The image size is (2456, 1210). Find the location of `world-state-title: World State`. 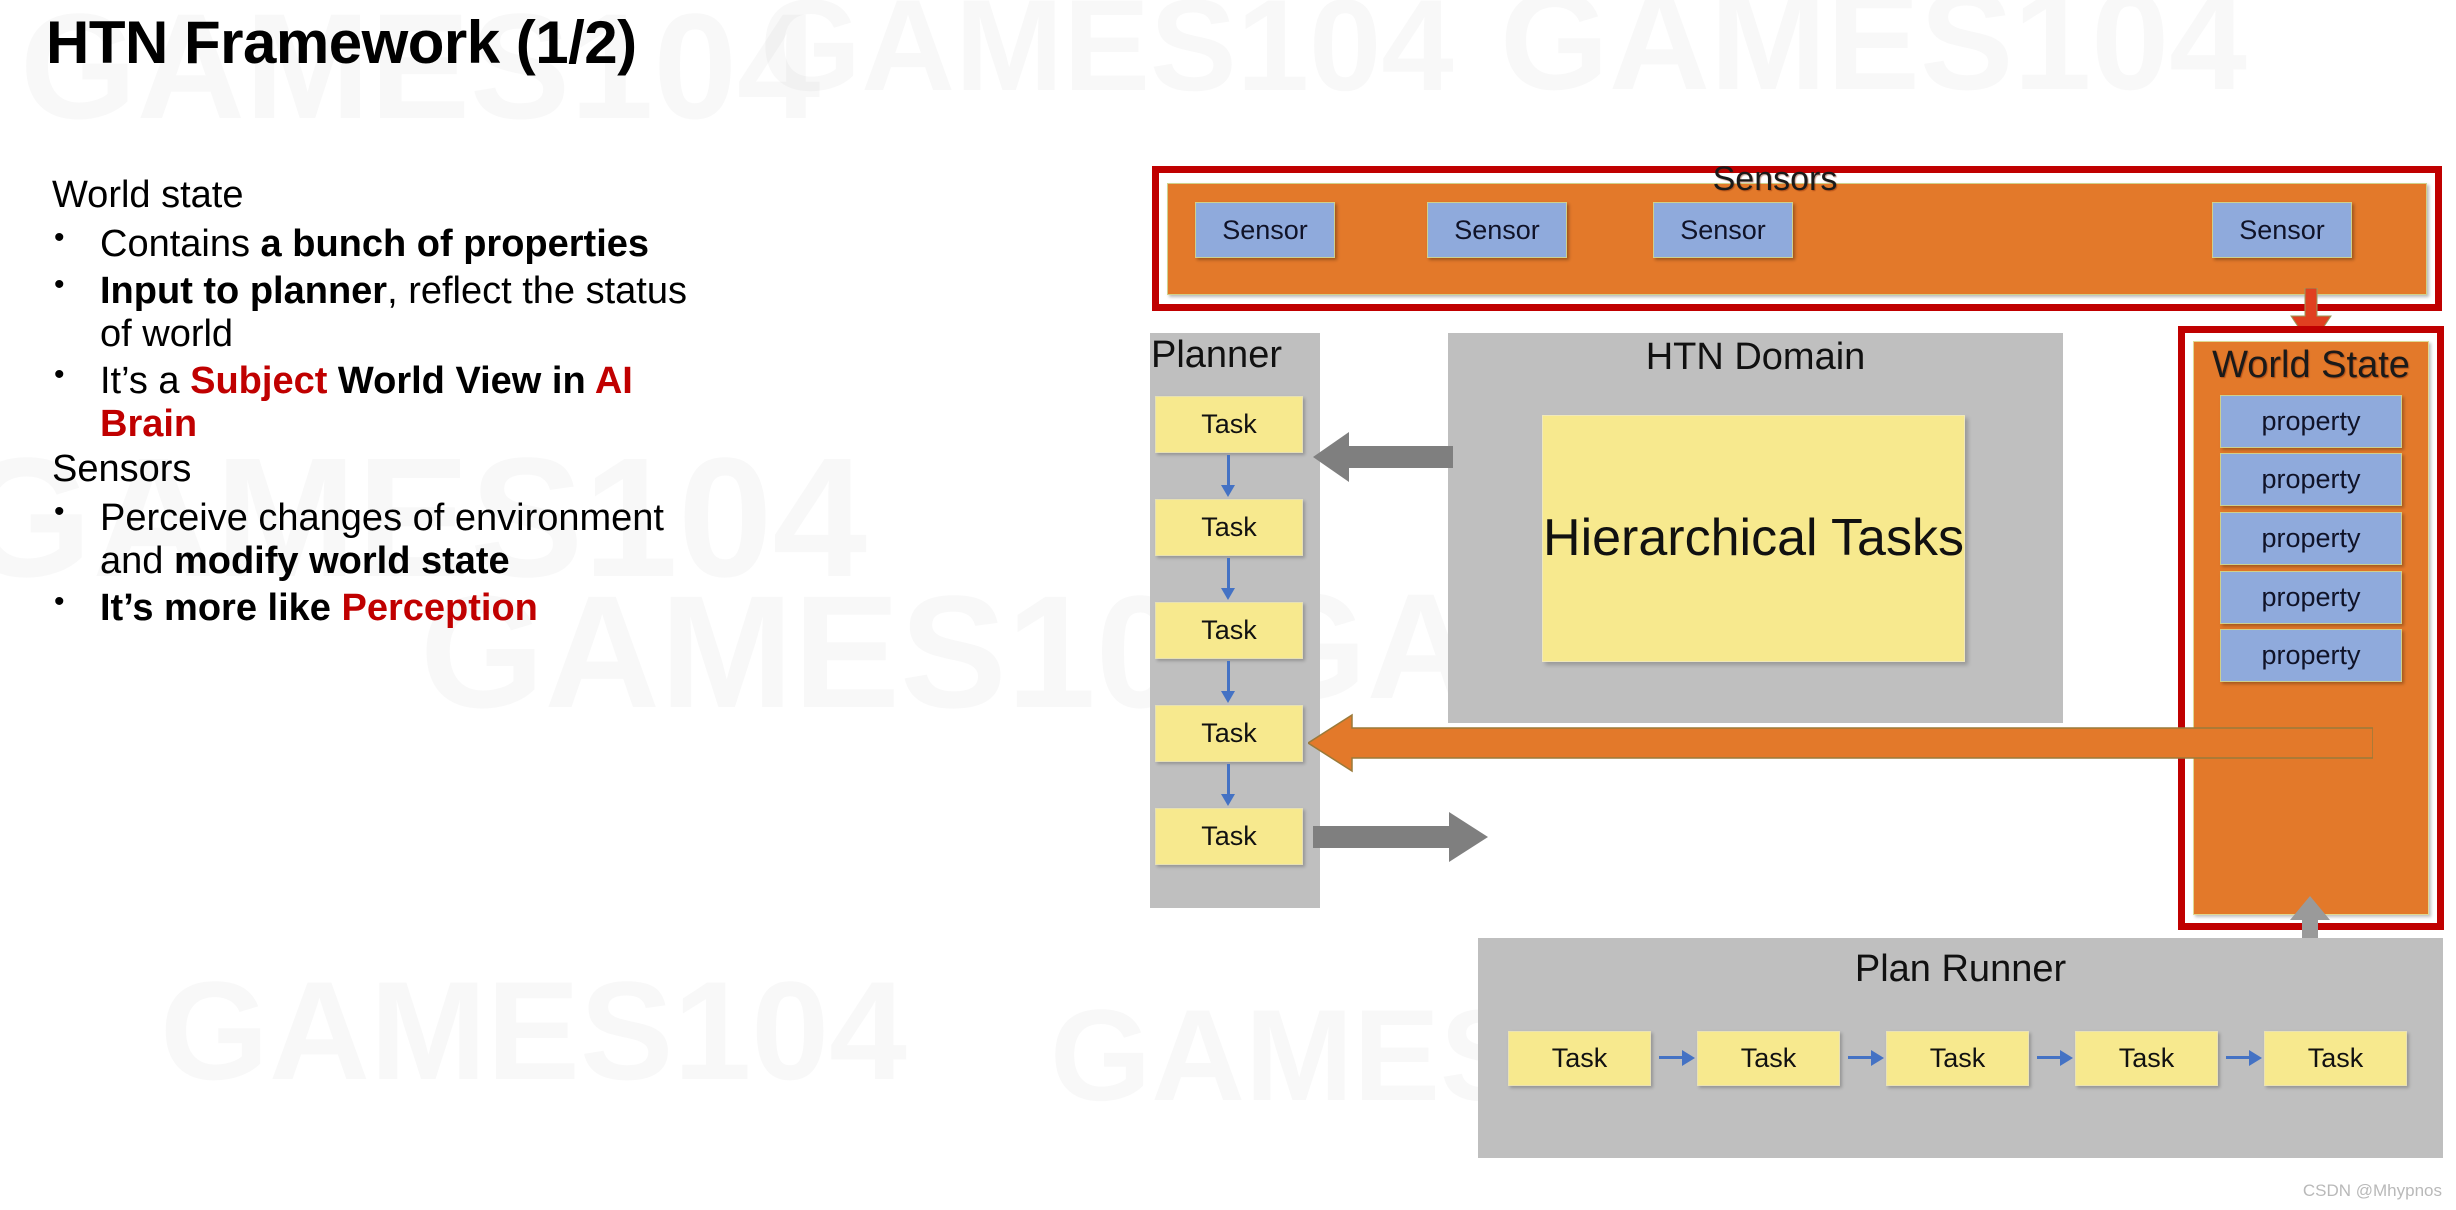

world-state-title: World State is located at coordinates (2311, 365).